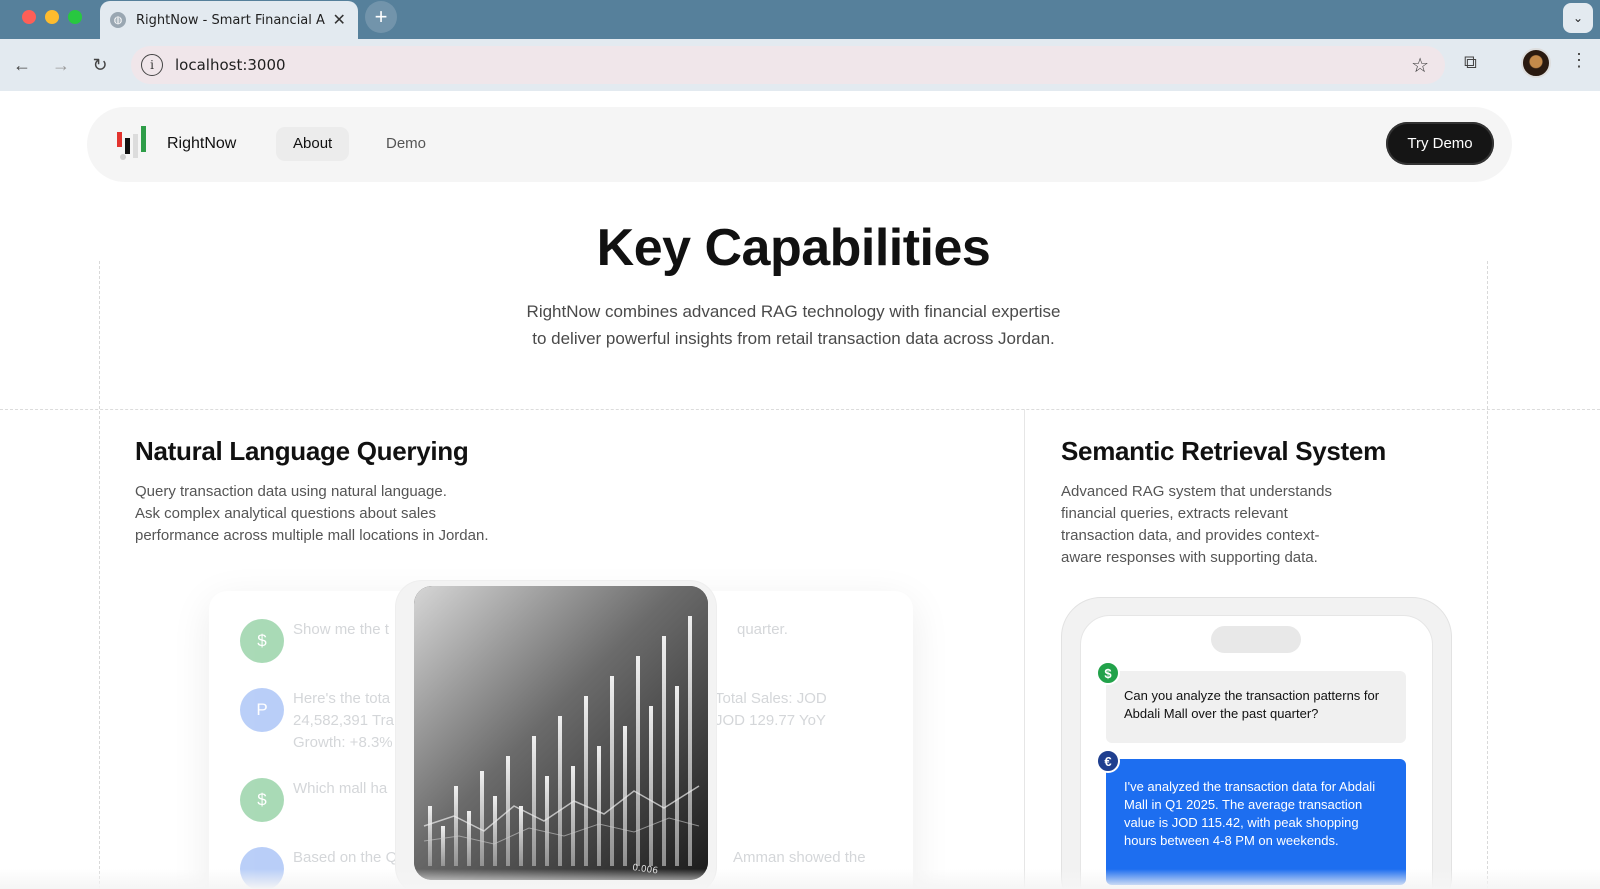  Describe the element at coordinates (1536, 63) in the screenshot. I see `profile-avatar` at that location.